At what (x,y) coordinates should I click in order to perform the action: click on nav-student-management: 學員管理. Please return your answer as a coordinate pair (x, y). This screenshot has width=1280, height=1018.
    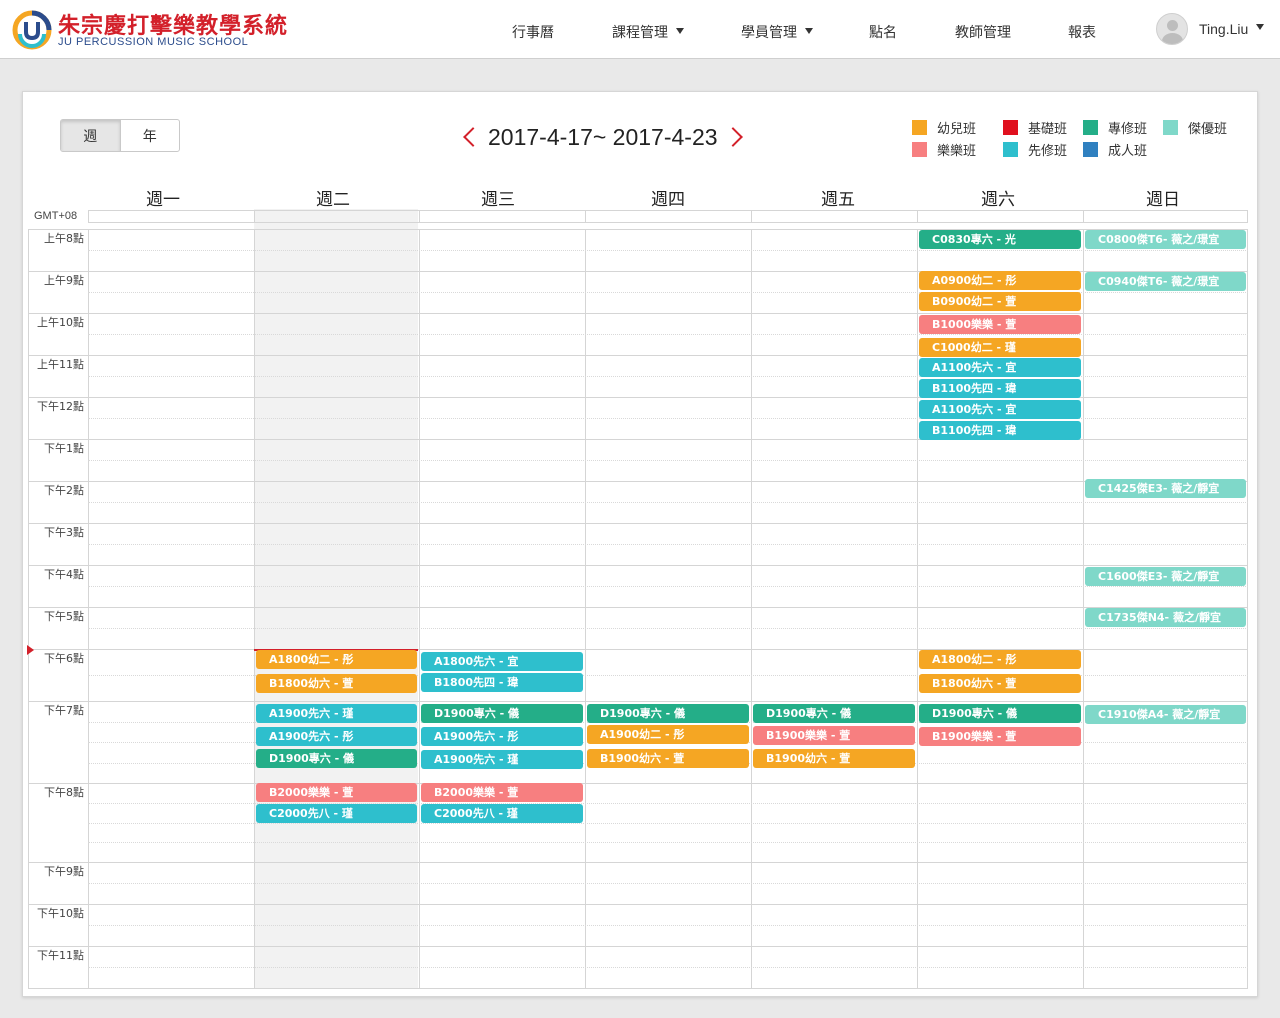
    Looking at the image, I should click on (777, 32).